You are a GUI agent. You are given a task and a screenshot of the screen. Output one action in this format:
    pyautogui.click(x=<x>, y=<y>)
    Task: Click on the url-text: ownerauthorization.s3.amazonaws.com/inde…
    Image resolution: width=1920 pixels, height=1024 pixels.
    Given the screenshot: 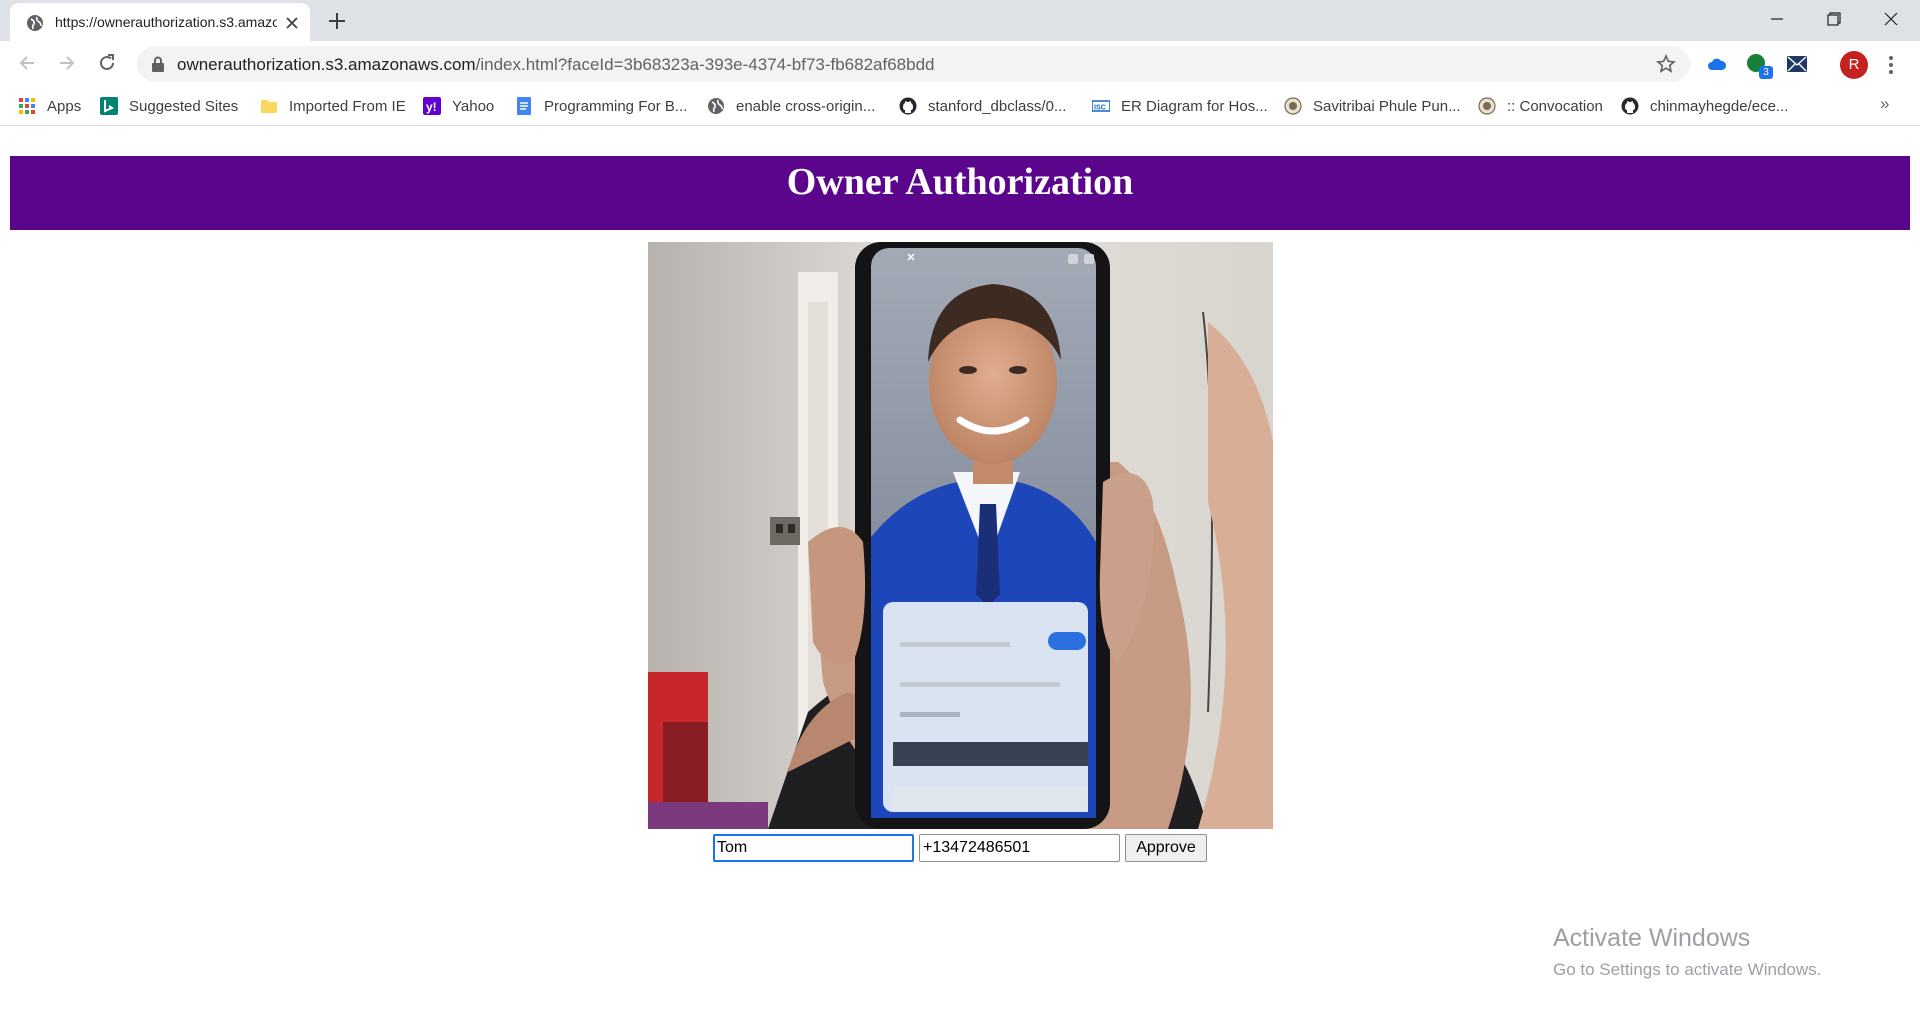 What is the action you would take?
    pyautogui.click(x=556, y=65)
    